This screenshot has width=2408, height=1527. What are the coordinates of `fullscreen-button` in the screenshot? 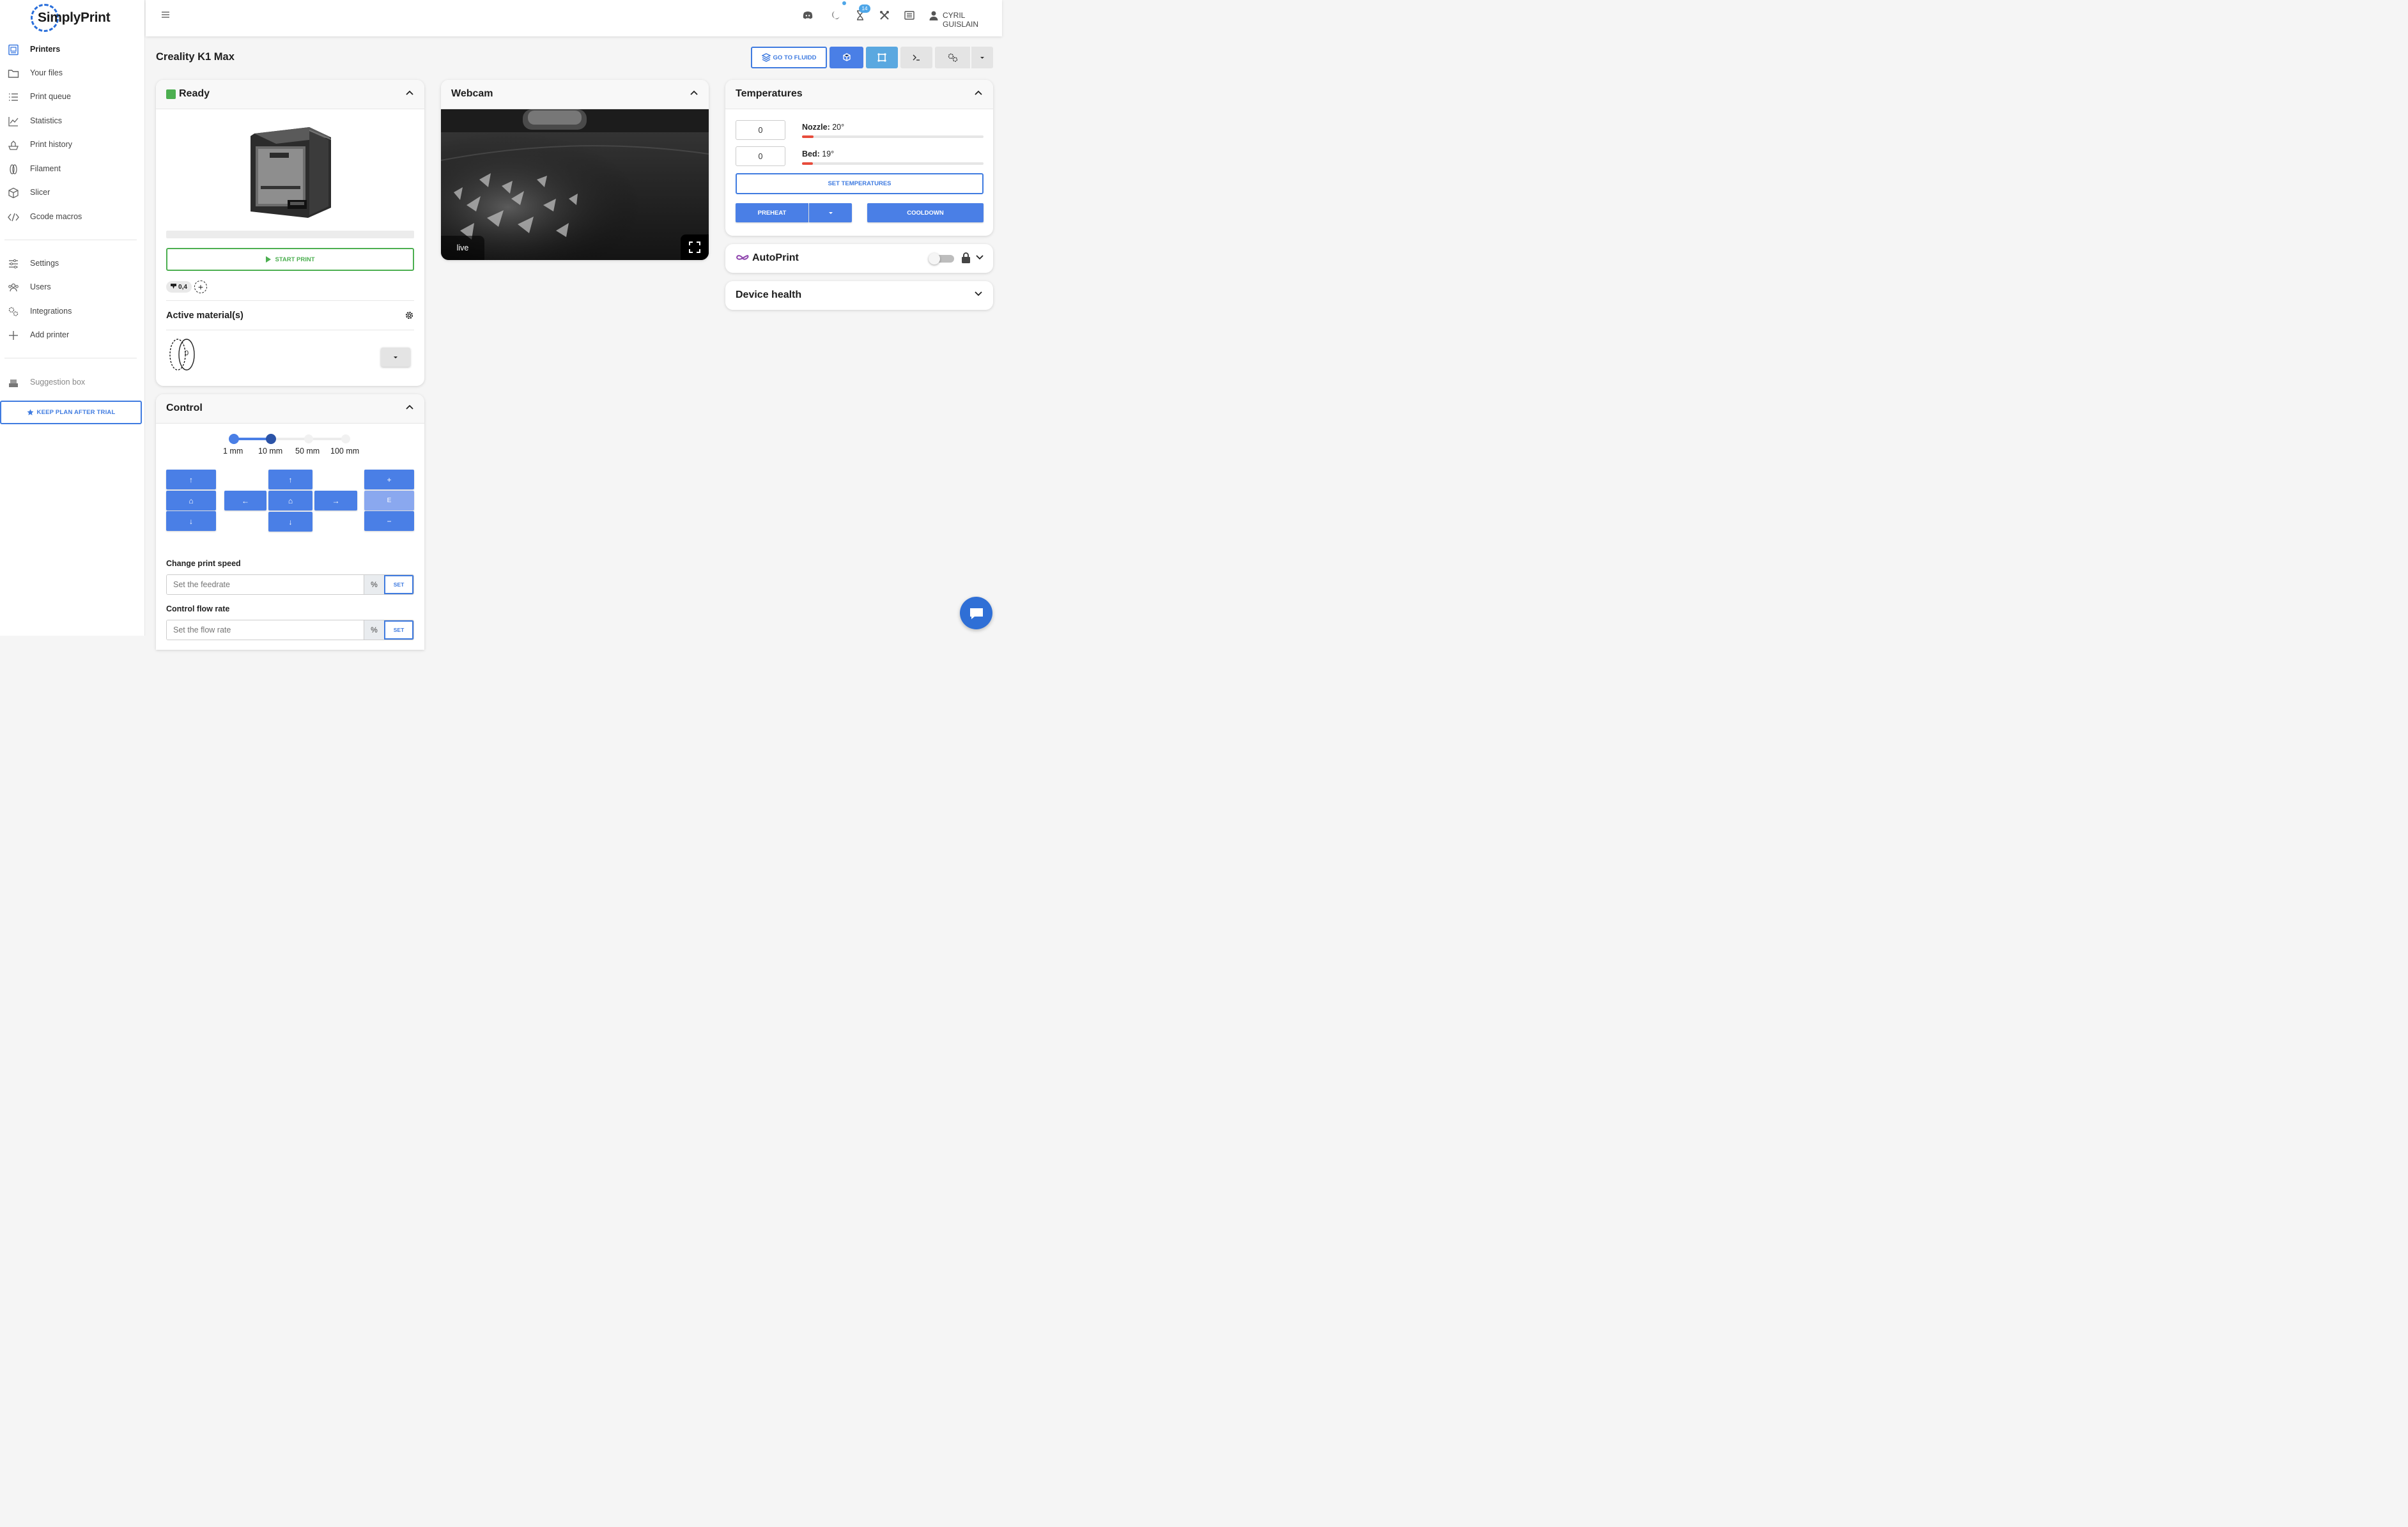 It's located at (695, 247).